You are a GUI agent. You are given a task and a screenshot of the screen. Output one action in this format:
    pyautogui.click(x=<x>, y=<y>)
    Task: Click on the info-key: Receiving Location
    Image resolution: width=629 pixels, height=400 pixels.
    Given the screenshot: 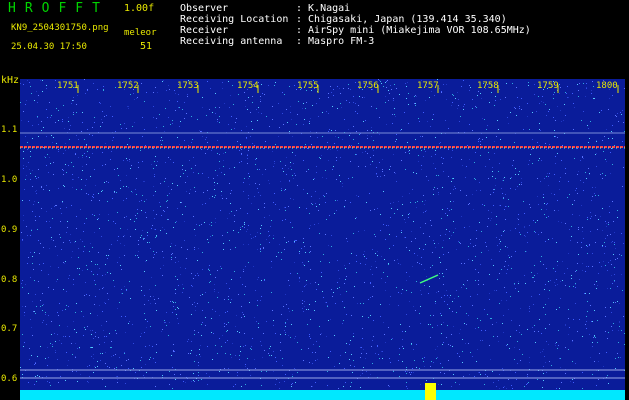 What is the action you would take?
    pyautogui.click(x=234, y=19)
    